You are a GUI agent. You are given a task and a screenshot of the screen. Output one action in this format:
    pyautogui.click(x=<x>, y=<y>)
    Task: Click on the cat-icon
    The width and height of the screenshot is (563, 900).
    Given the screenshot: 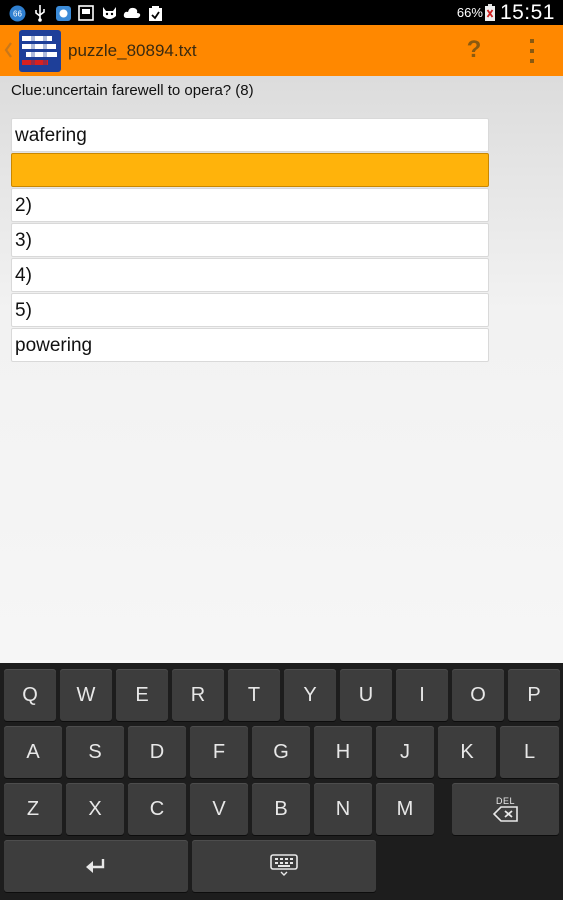 What is the action you would take?
    pyautogui.click(x=109, y=13)
    